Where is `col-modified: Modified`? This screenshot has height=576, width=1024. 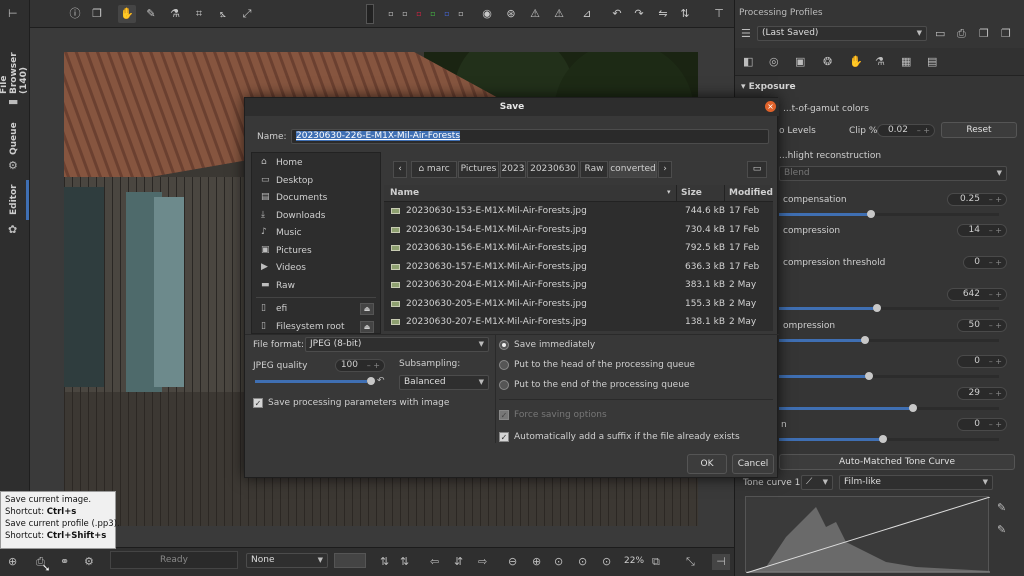 col-modified: Modified is located at coordinates (751, 193).